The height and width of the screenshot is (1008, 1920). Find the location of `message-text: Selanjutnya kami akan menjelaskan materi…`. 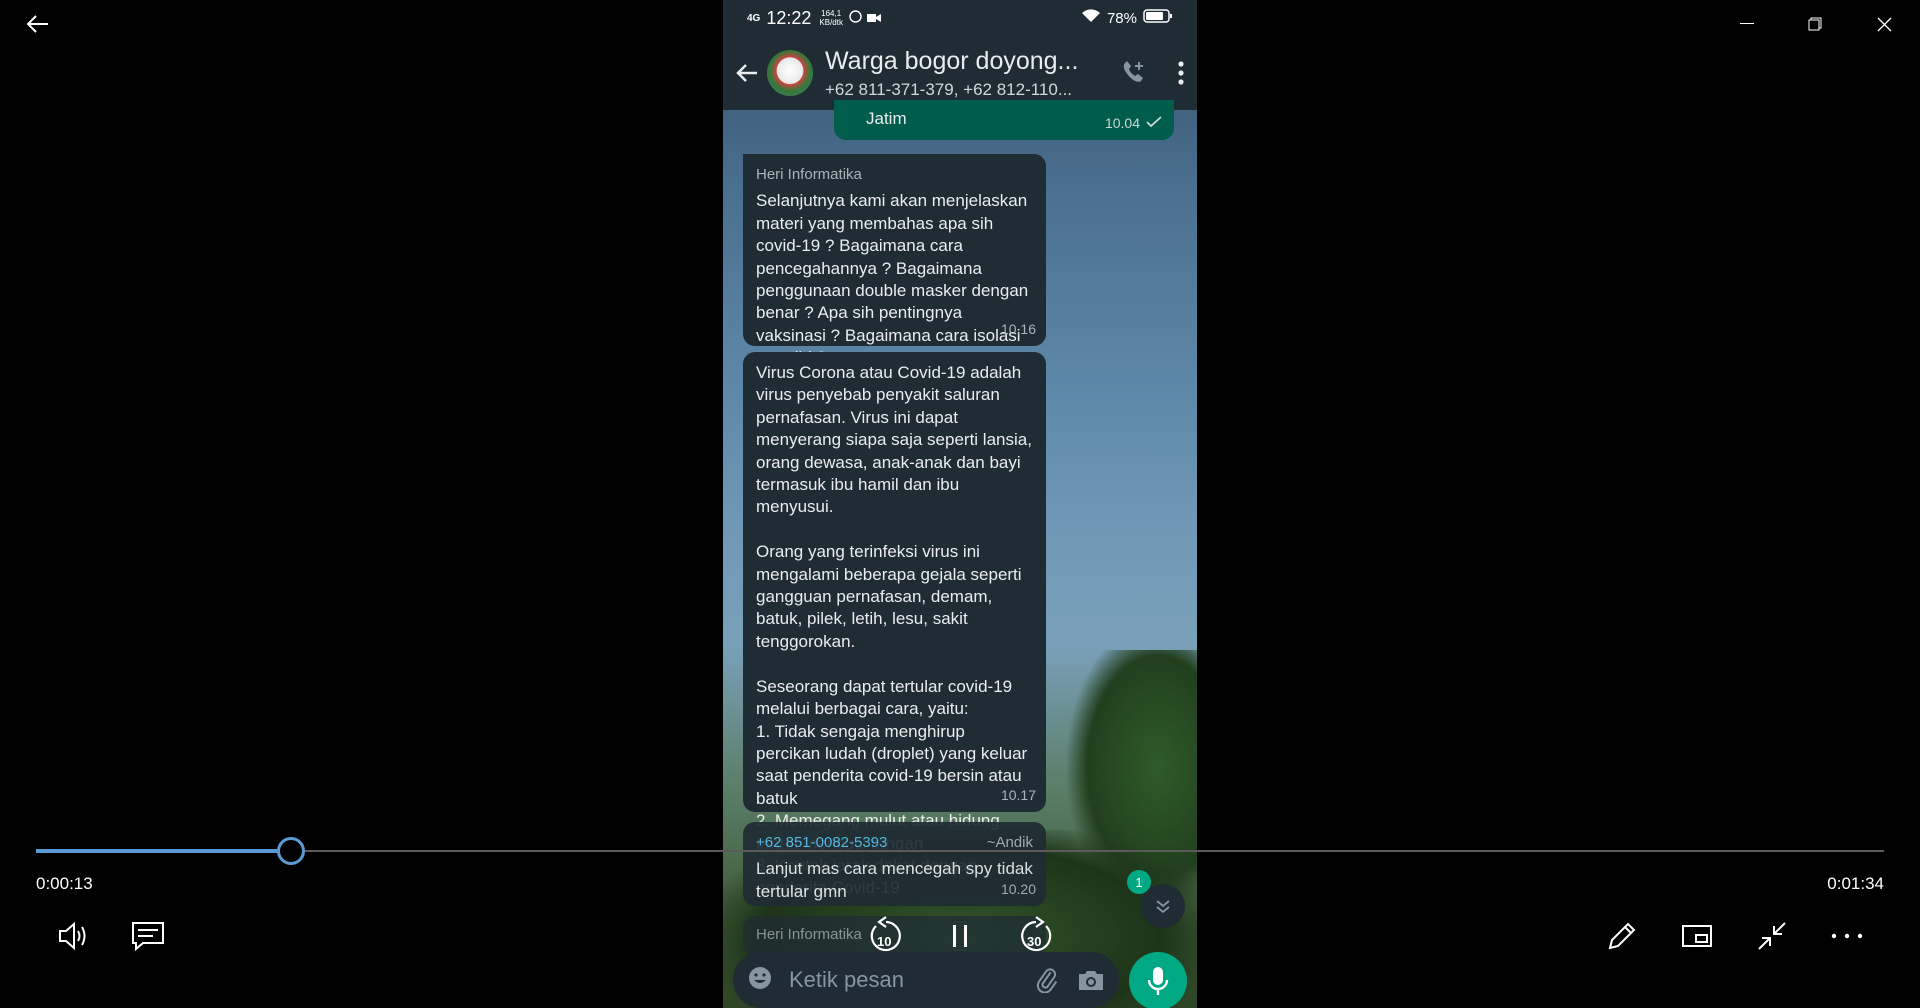

message-text: Selanjutnya kami akan menjelaskan materi… is located at coordinates (892, 279).